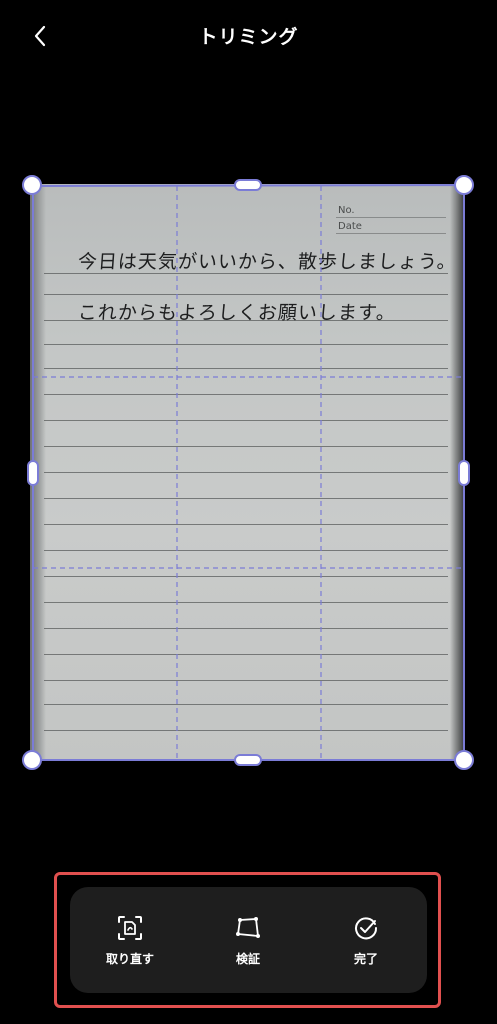  Describe the element at coordinates (464, 473) in the screenshot. I see `crop-handle-right` at that location.